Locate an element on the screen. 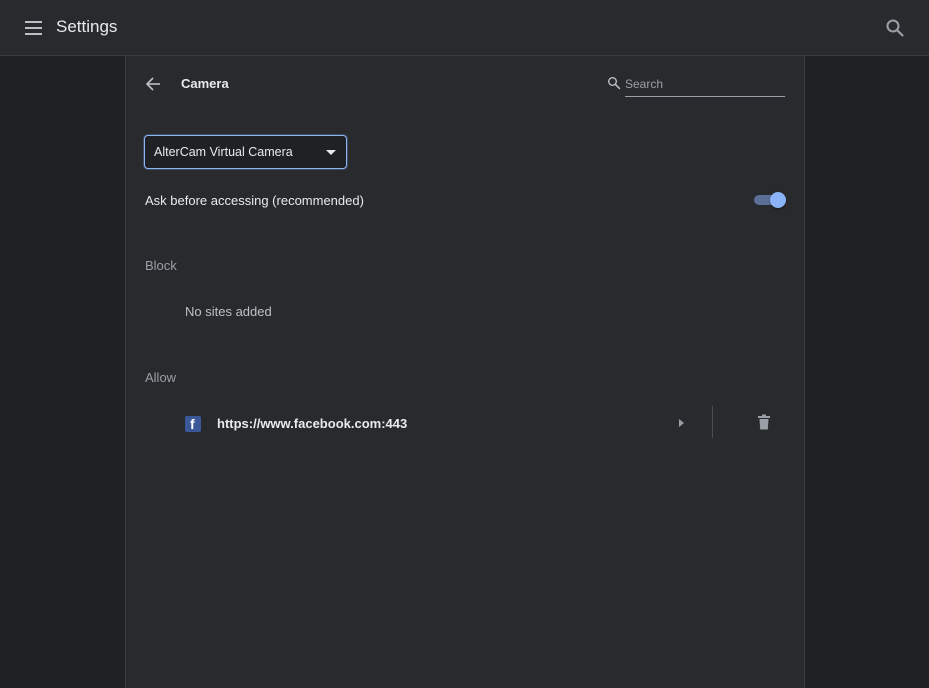  app-title: Settings is located at coordinates (87, 26).